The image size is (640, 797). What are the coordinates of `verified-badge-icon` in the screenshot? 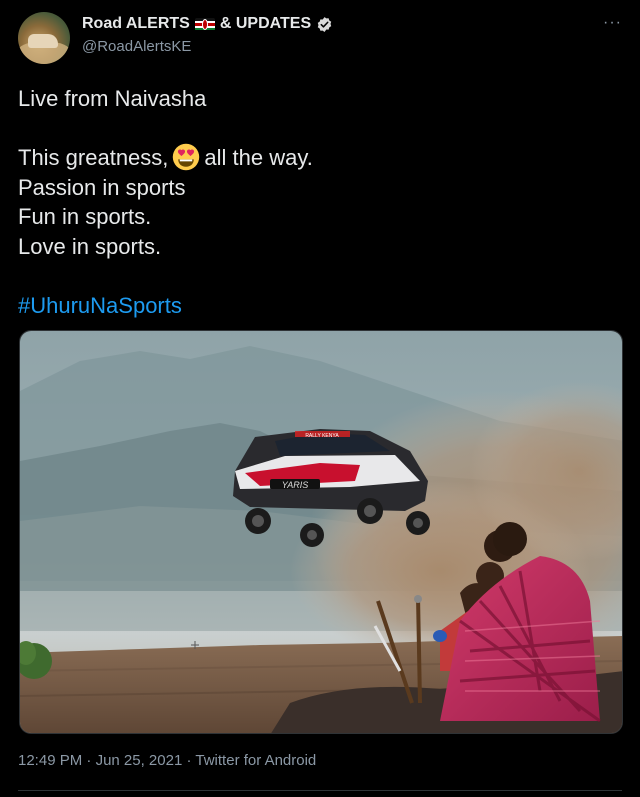 It's located at (324, 24).